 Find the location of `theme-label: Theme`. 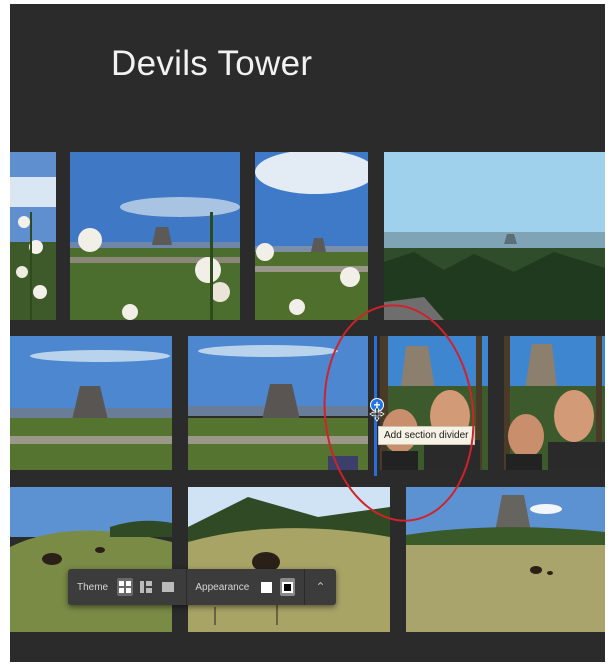

theme-label: Theme is located at coordinates (93, 587).